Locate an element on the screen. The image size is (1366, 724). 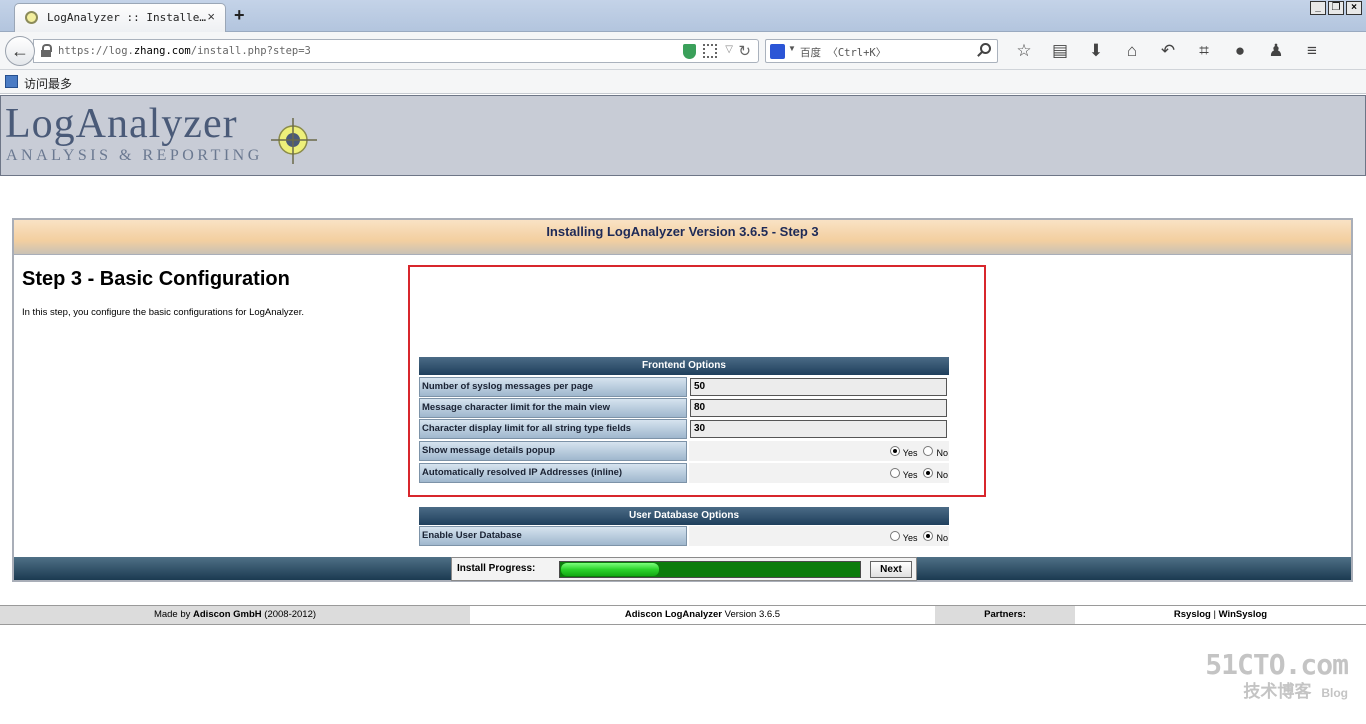
user-db-radios: Yes No is located at coordinates (819, 536).